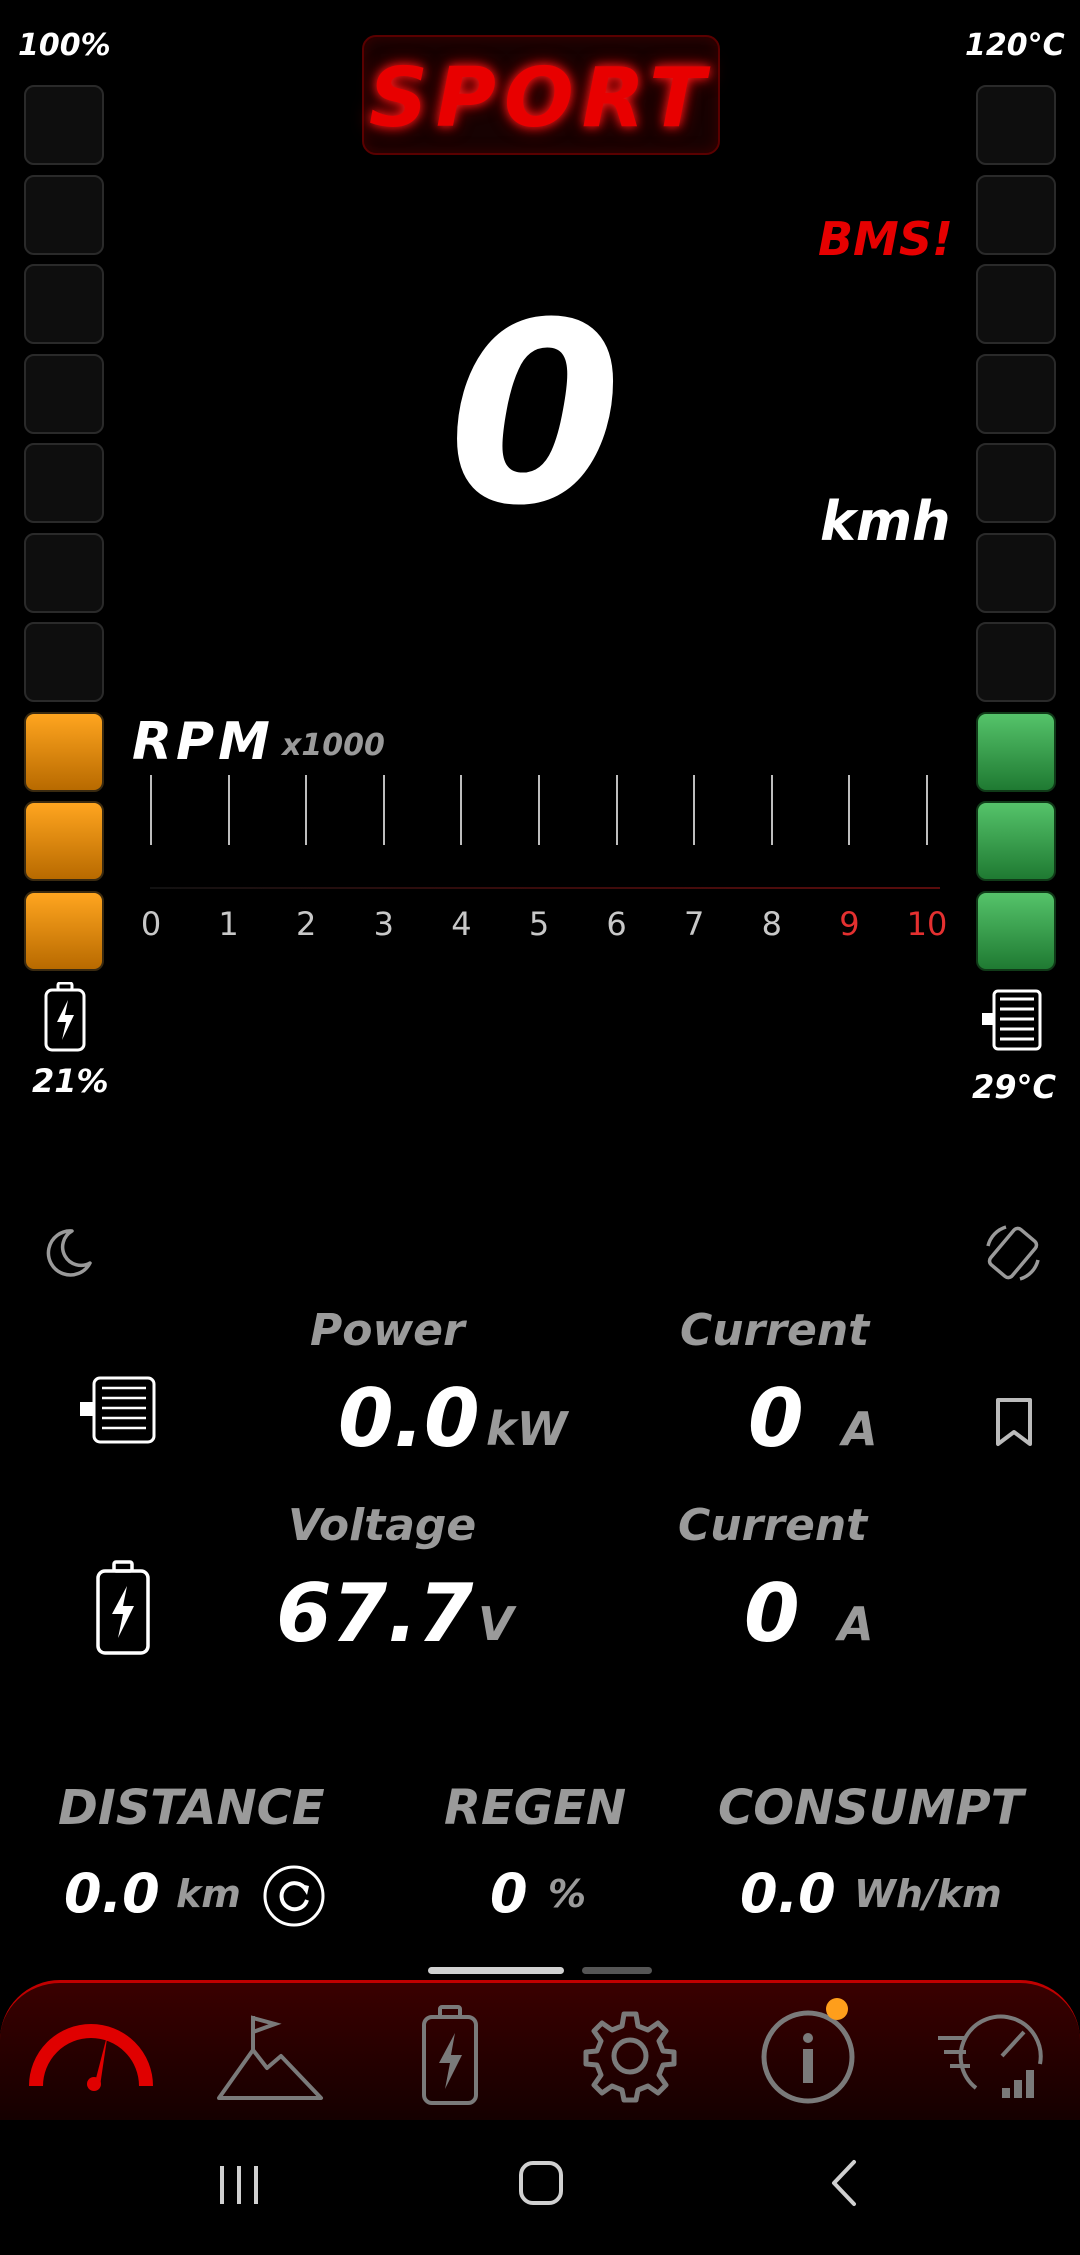 This screenshot has width=1080, height=2255. I want to click on rpm-scale-label: 10, so click(927, 924).